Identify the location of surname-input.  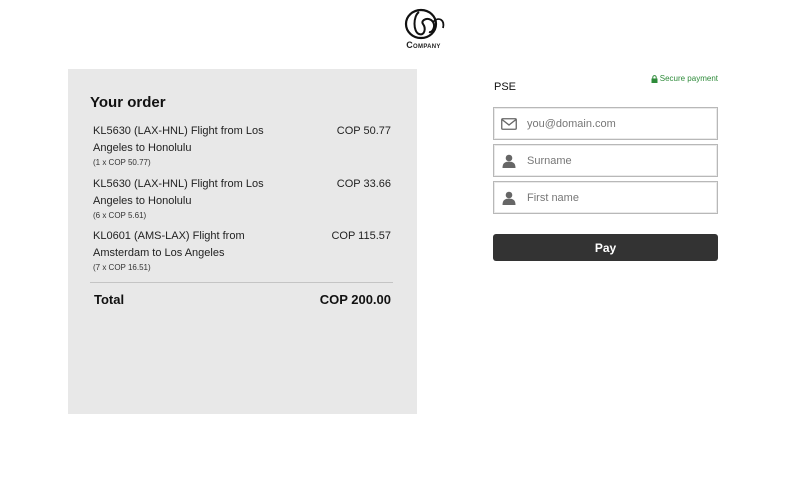
(617, 160).